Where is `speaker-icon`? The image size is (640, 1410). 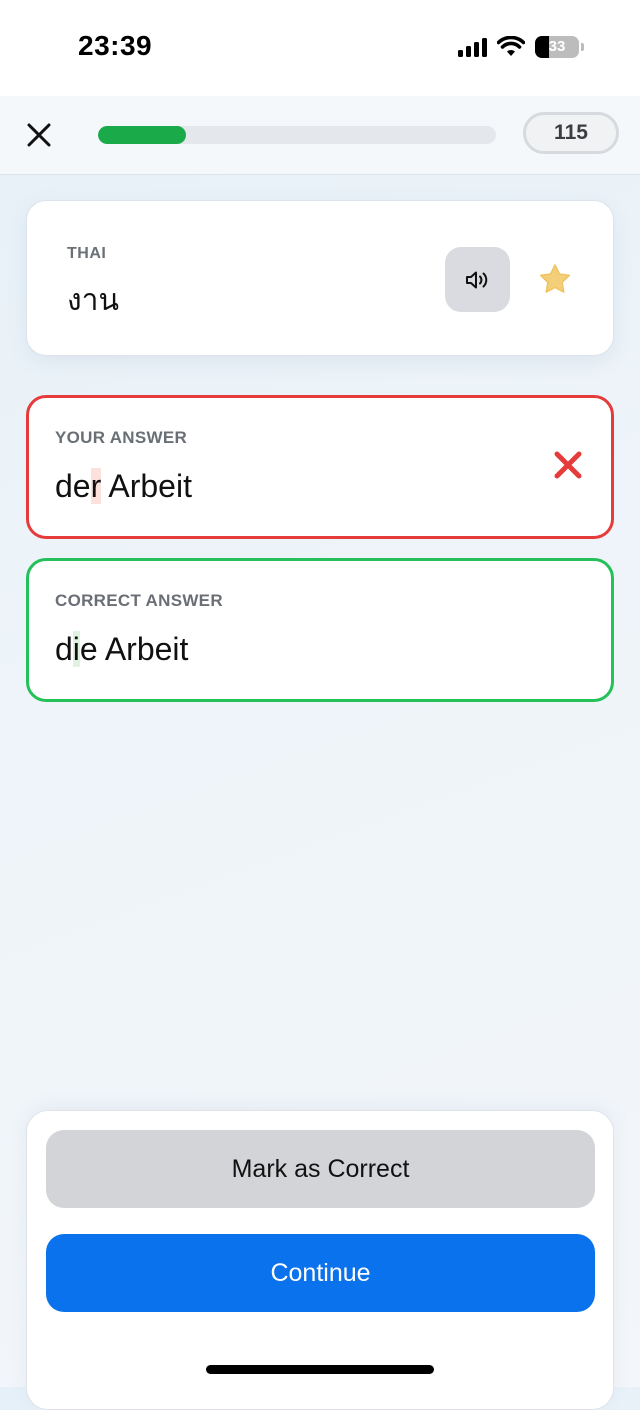 speaker-icon is located at coordinates (476, 279).